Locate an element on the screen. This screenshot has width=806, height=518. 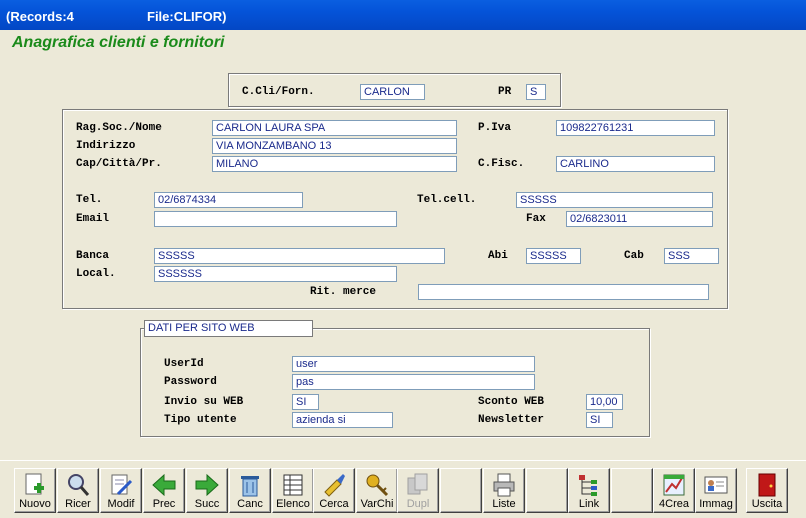
tel-label: Tel. is located at coordinates (89, 200).